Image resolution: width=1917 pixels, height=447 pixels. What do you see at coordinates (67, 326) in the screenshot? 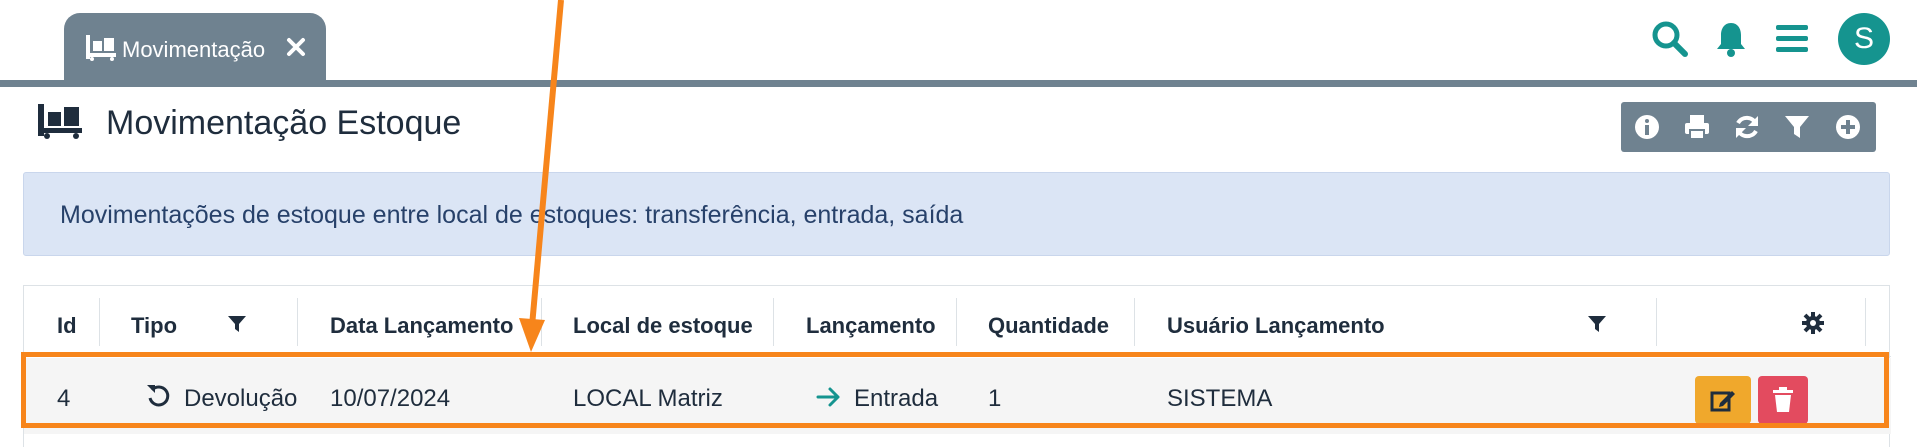
I see `column-header-id: Id` at bounding box center [67, 326].